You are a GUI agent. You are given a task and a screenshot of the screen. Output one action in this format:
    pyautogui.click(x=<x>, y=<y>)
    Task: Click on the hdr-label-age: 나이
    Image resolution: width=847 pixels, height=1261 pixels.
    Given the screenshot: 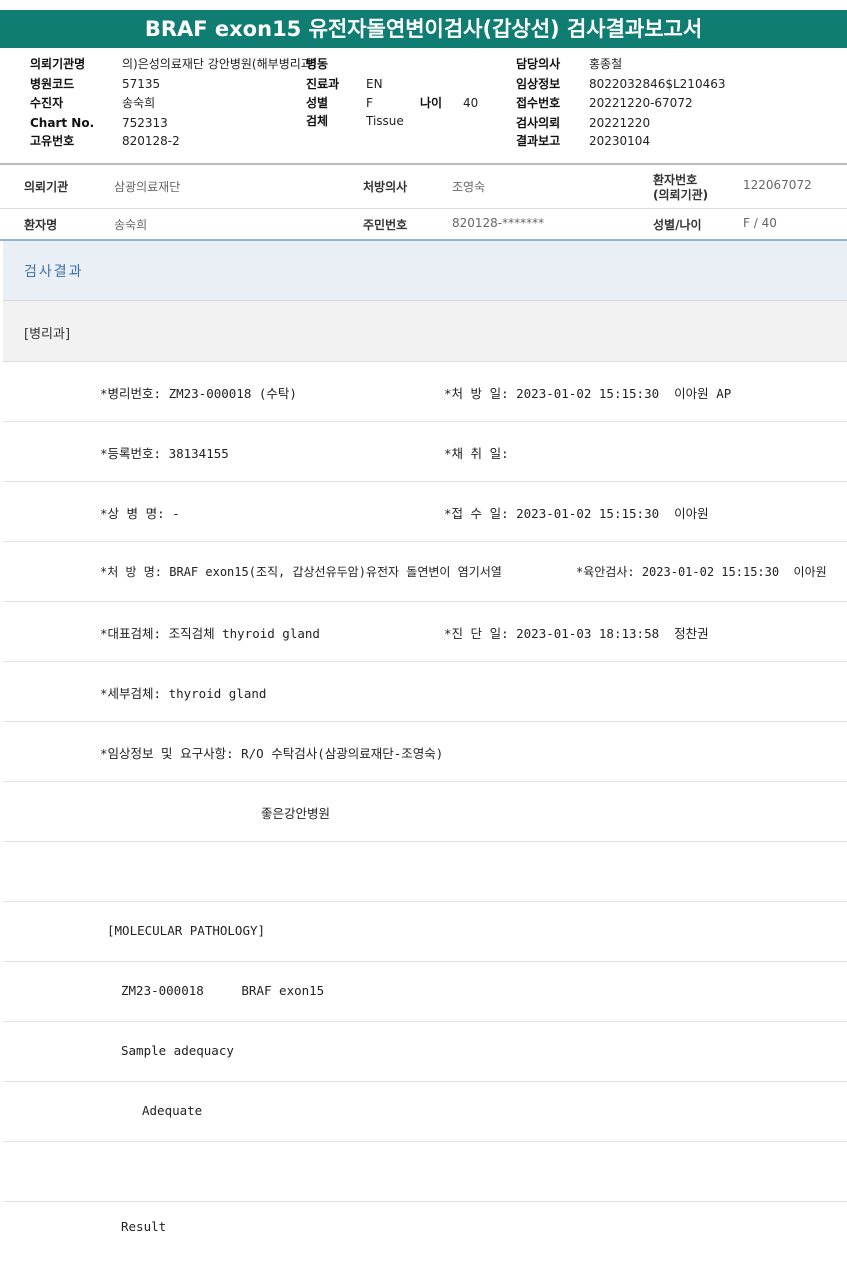 What is the action you would take?
    pyautogui.click(x=431, y=103)
    